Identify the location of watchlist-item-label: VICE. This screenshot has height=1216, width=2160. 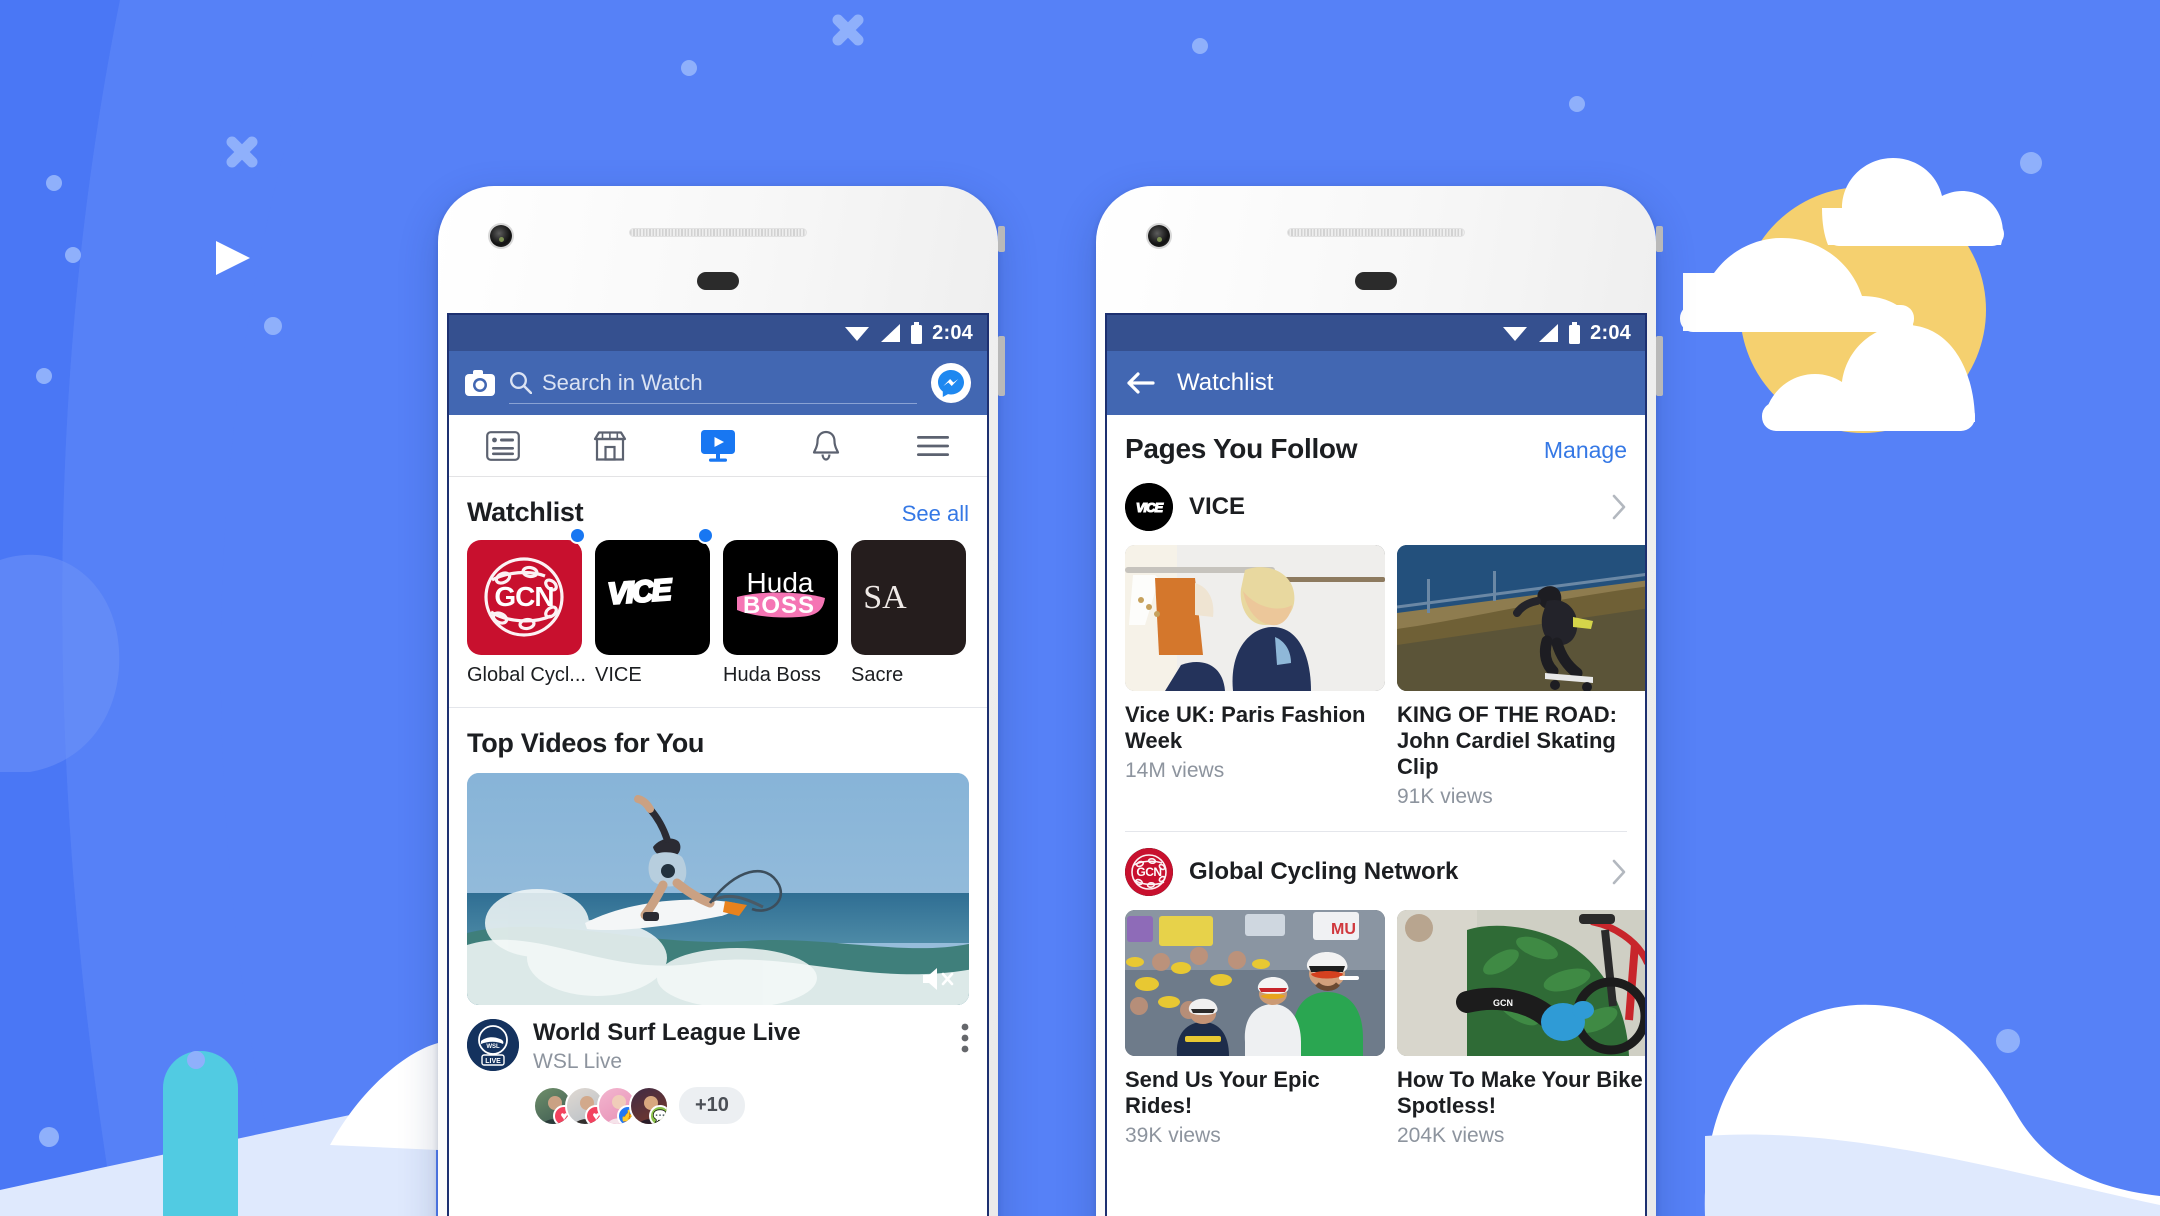
(618, 675).